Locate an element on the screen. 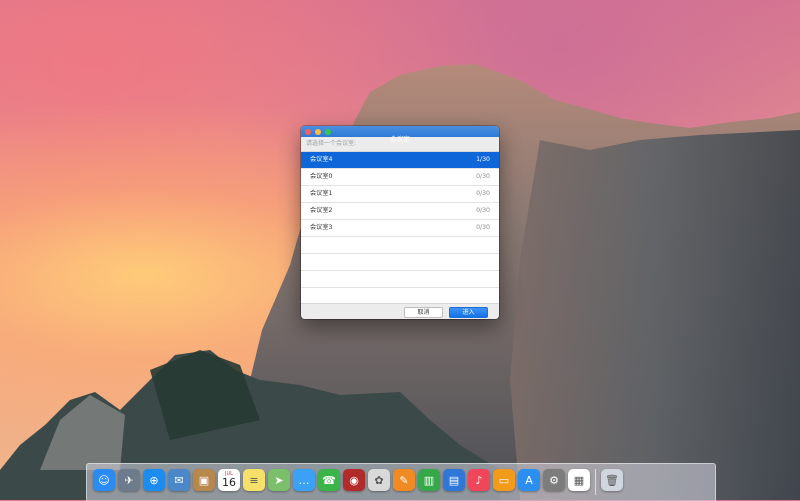  dialog-titlebar: 会议室 is located at coordinates (400, 134).